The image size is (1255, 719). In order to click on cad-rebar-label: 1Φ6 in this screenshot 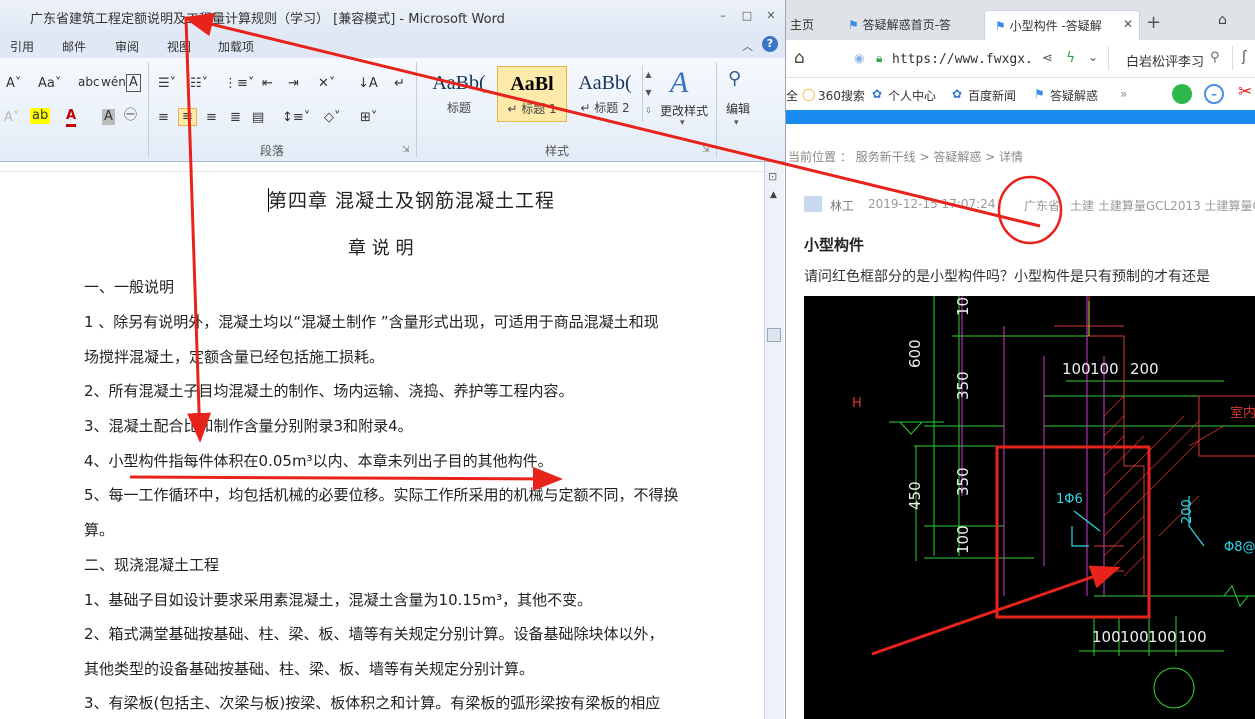, I will do `click(1069, 499)`.